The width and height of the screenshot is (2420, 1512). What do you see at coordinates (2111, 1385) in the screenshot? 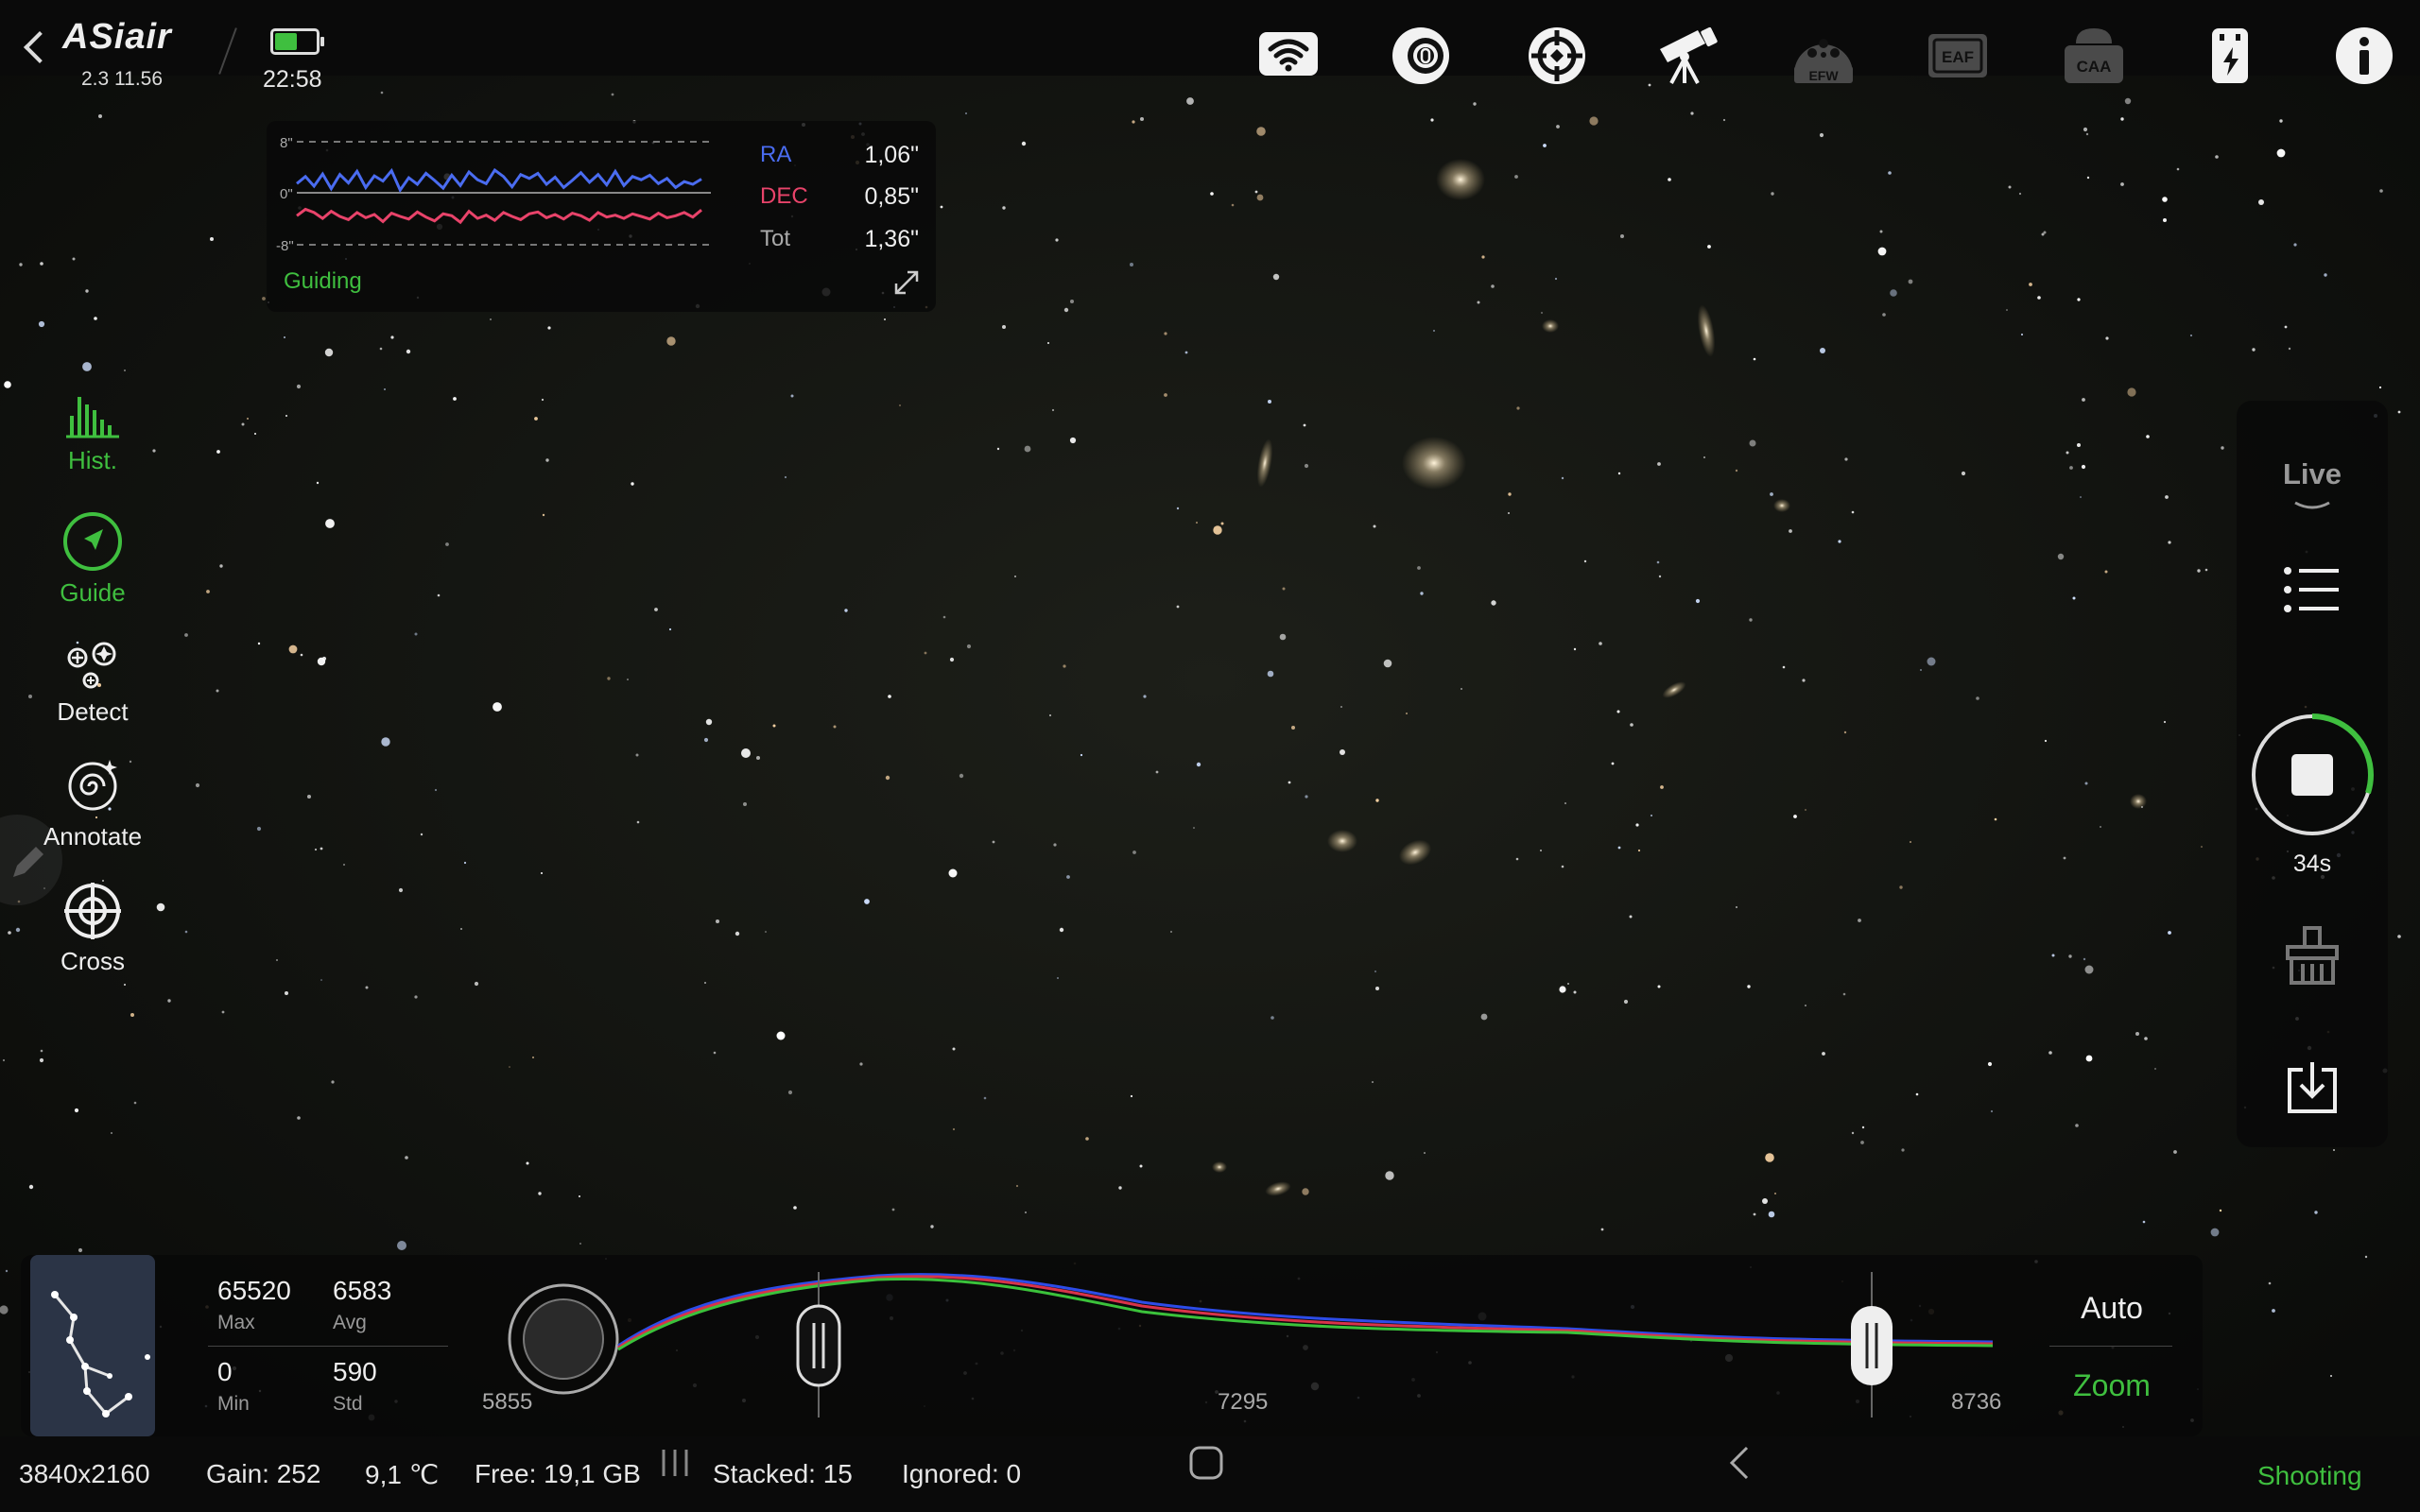
I see `zoom-button: Zoom` at bounding box center [2111, 1385].